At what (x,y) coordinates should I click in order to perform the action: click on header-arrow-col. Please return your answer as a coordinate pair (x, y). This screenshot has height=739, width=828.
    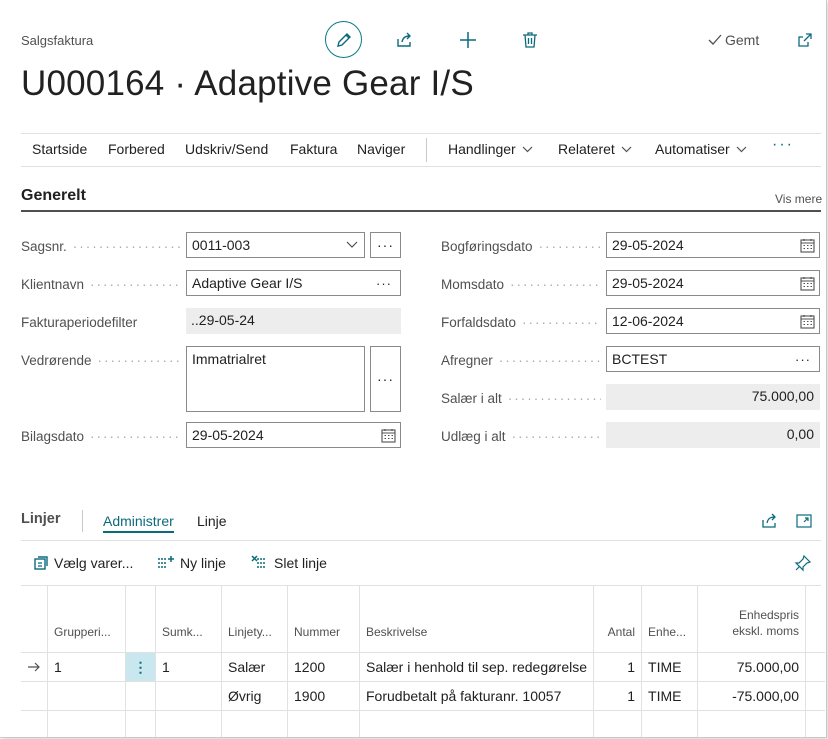
    Looking at the image, I should click on (34, 619).